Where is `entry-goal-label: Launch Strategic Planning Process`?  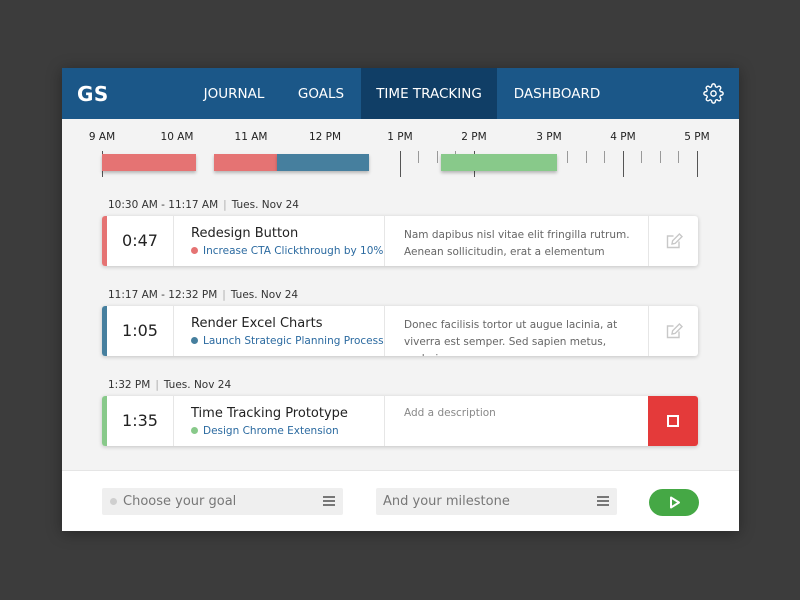 entry-goal-label: Launch Strategic Planning Process is located at coordinates (293, 341).